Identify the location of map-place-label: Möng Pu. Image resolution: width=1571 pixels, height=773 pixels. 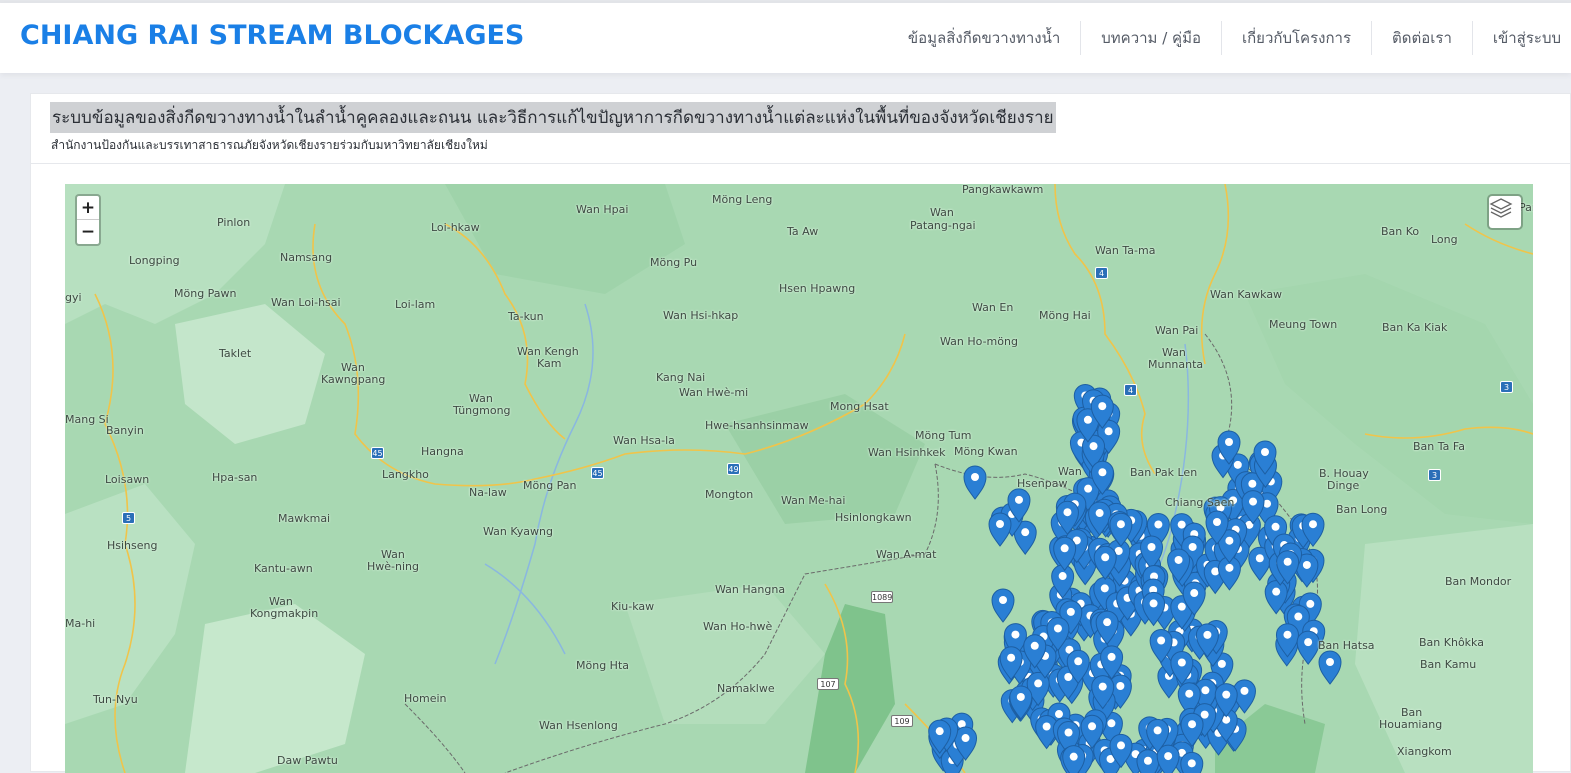
(674, 262).